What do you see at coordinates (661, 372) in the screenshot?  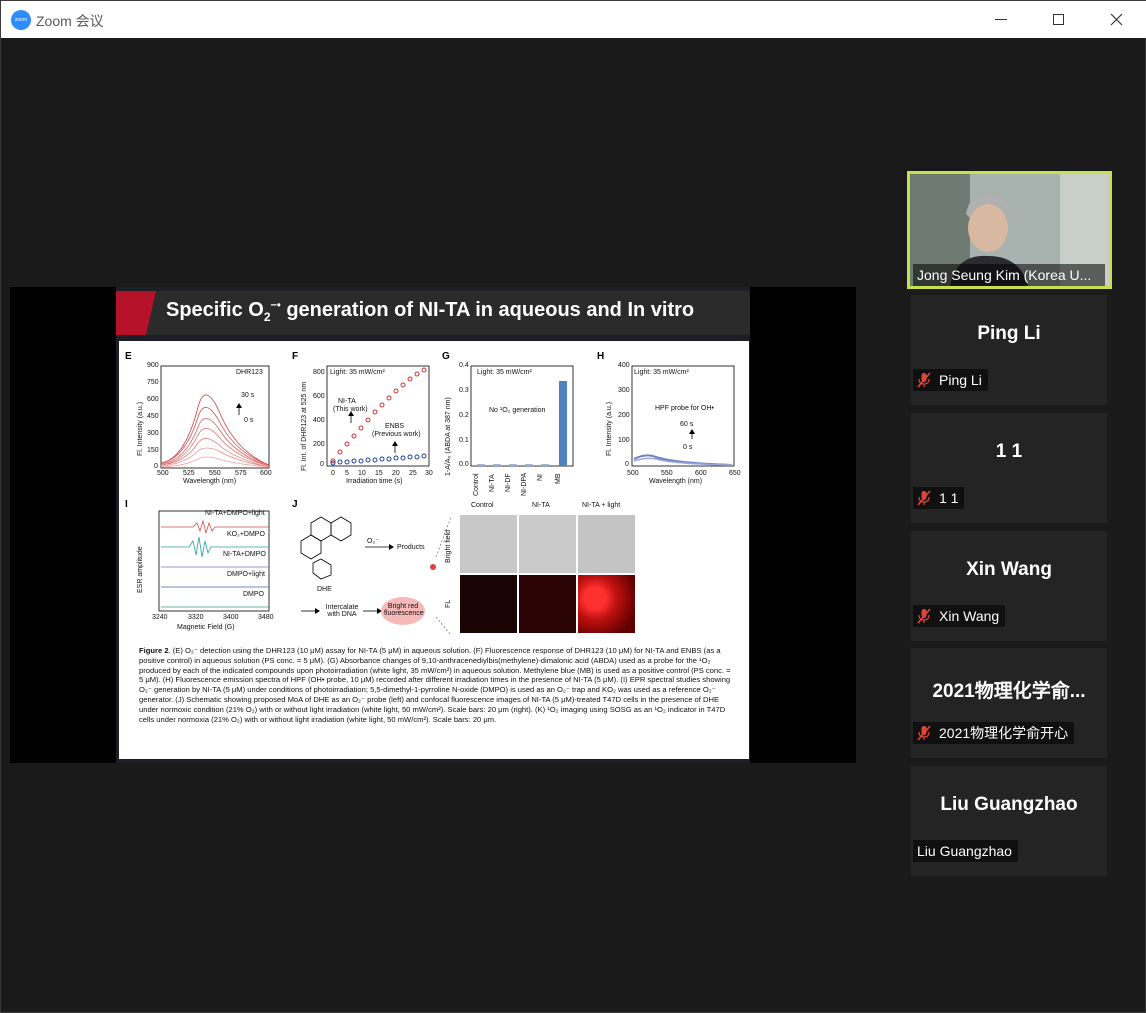 I see `panel-h-light: Light: 35 mW/cm²` at bounding box center [661, 372].